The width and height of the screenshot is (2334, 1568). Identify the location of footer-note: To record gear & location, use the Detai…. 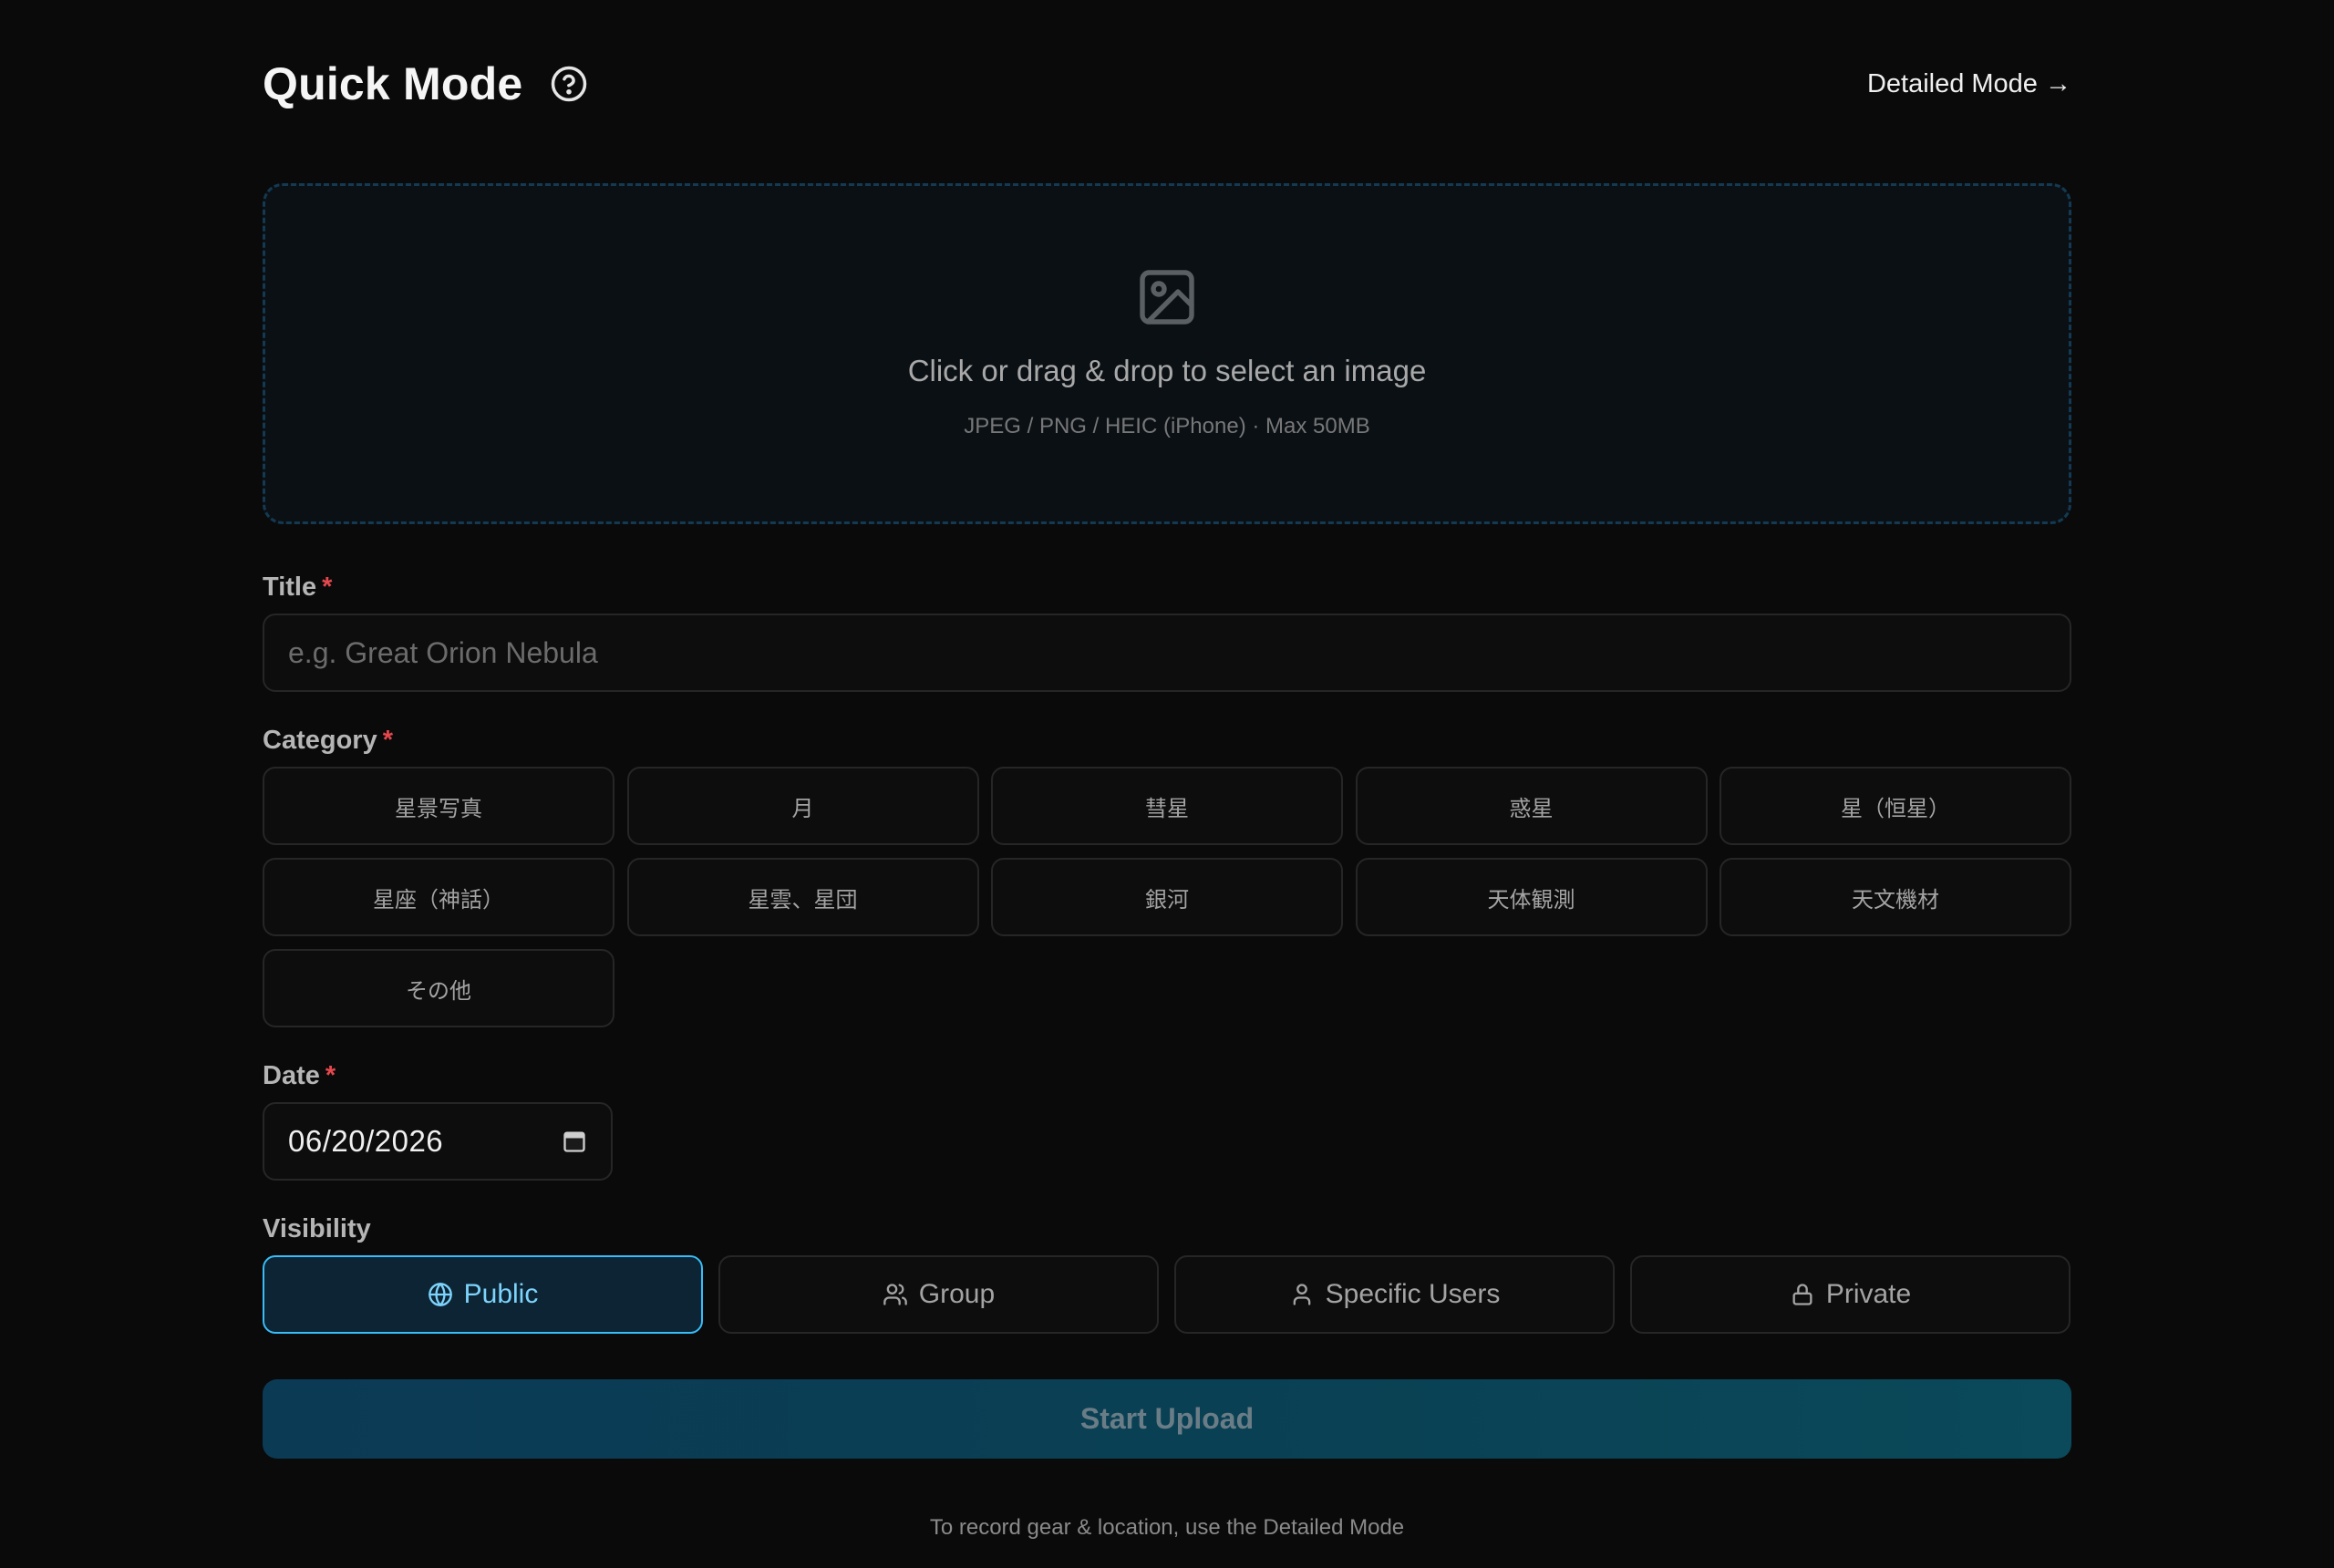
(1167, 1527).